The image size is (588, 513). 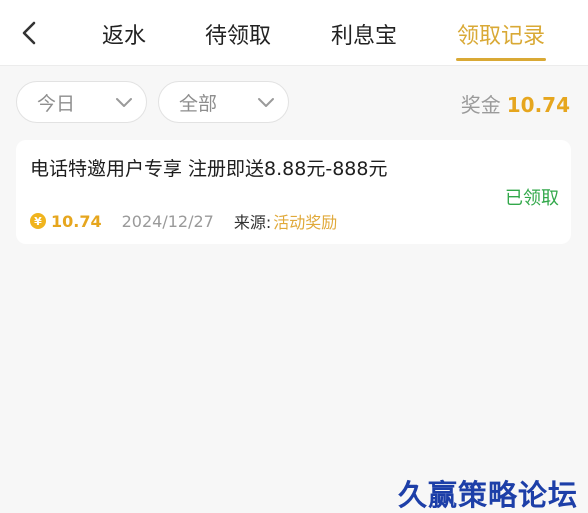 I want to click on forum-watermark: 久赢策略论坛, so click(x=487, y=495).